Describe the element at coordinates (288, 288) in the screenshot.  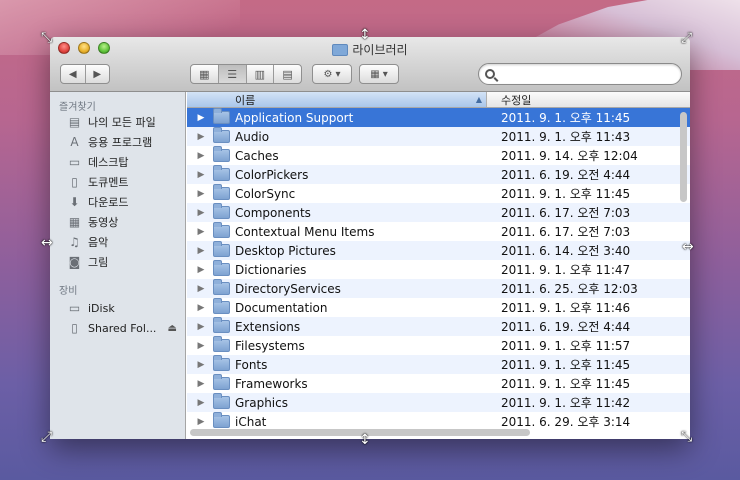
I see `file-name: DirectoryServices` at that location.